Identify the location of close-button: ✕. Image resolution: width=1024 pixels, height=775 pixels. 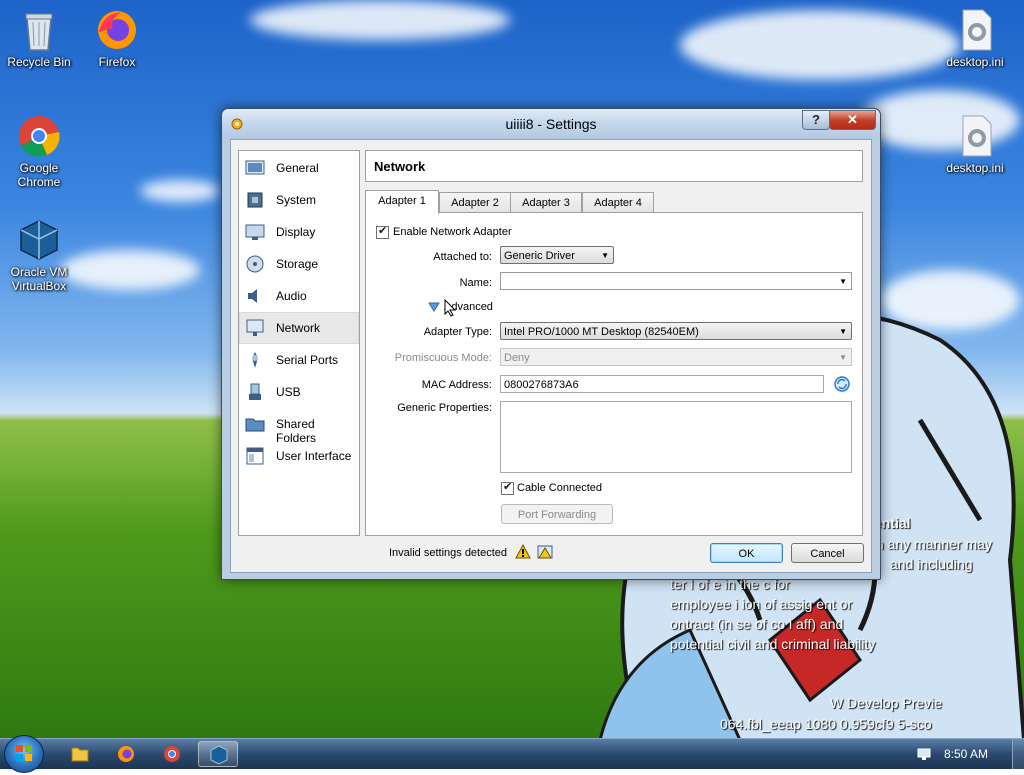
(852, 120).